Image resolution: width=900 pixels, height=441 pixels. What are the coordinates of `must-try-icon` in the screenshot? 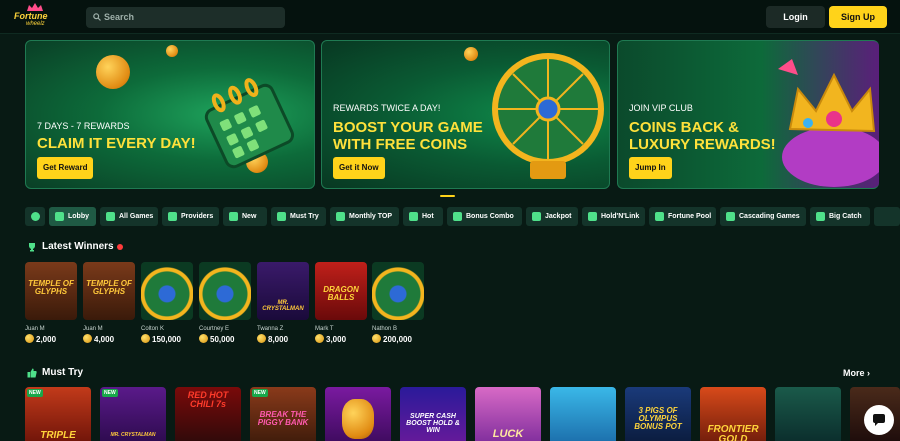 It's located at (281, 216).